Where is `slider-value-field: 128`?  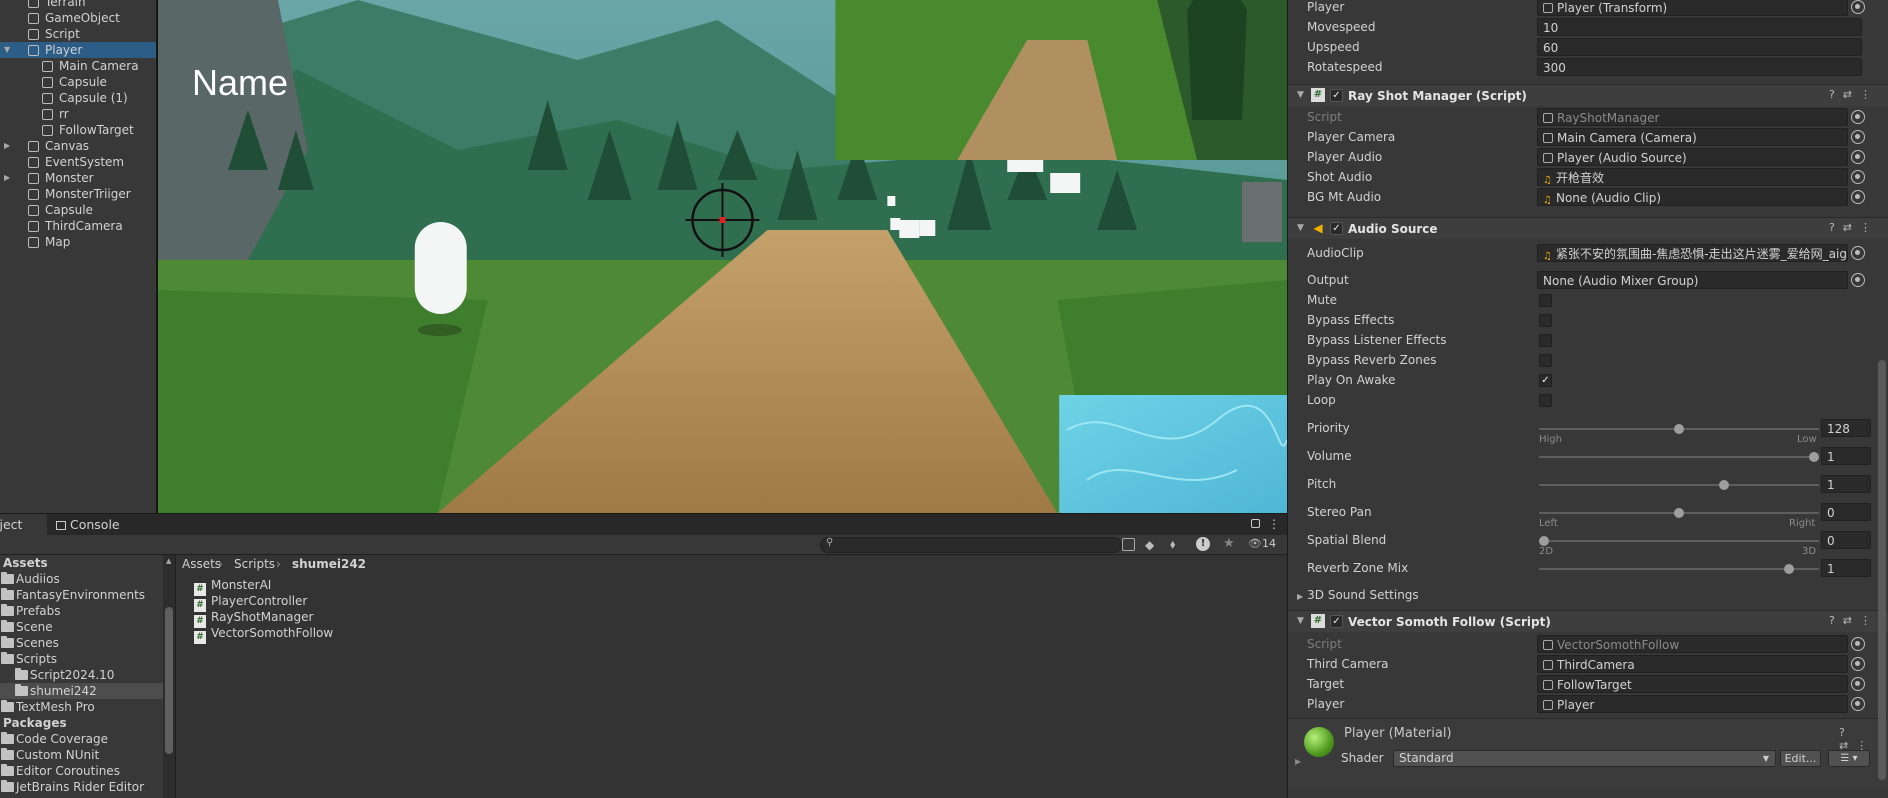
slider-value-field: 128 is located at coordinates (1846, 428).